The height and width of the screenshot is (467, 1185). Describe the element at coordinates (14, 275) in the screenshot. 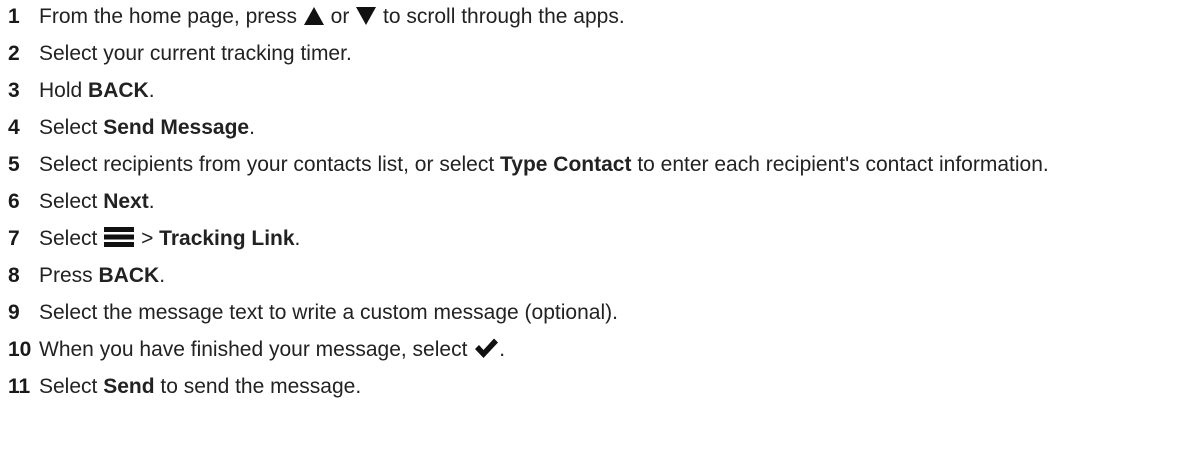

I see `step-number: 8` at that location.